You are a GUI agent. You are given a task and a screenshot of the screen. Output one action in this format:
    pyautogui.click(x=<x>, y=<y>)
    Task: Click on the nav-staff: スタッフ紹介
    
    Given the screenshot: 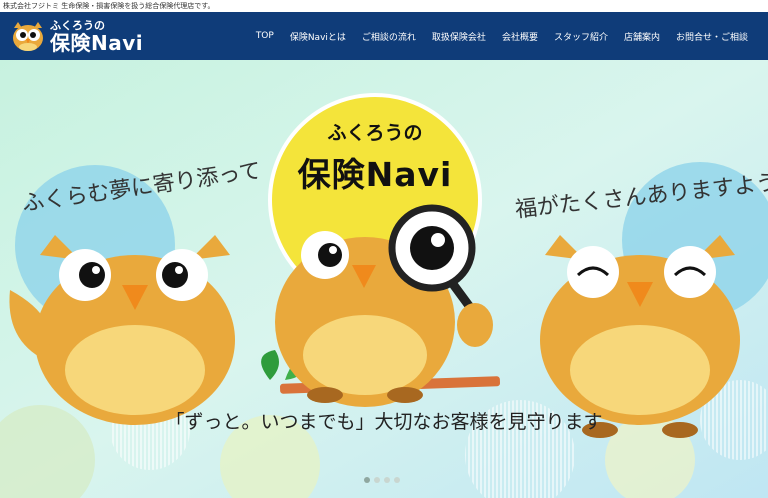 What is the action you would take?
    pyautogui.click(x=581, y=36)
    